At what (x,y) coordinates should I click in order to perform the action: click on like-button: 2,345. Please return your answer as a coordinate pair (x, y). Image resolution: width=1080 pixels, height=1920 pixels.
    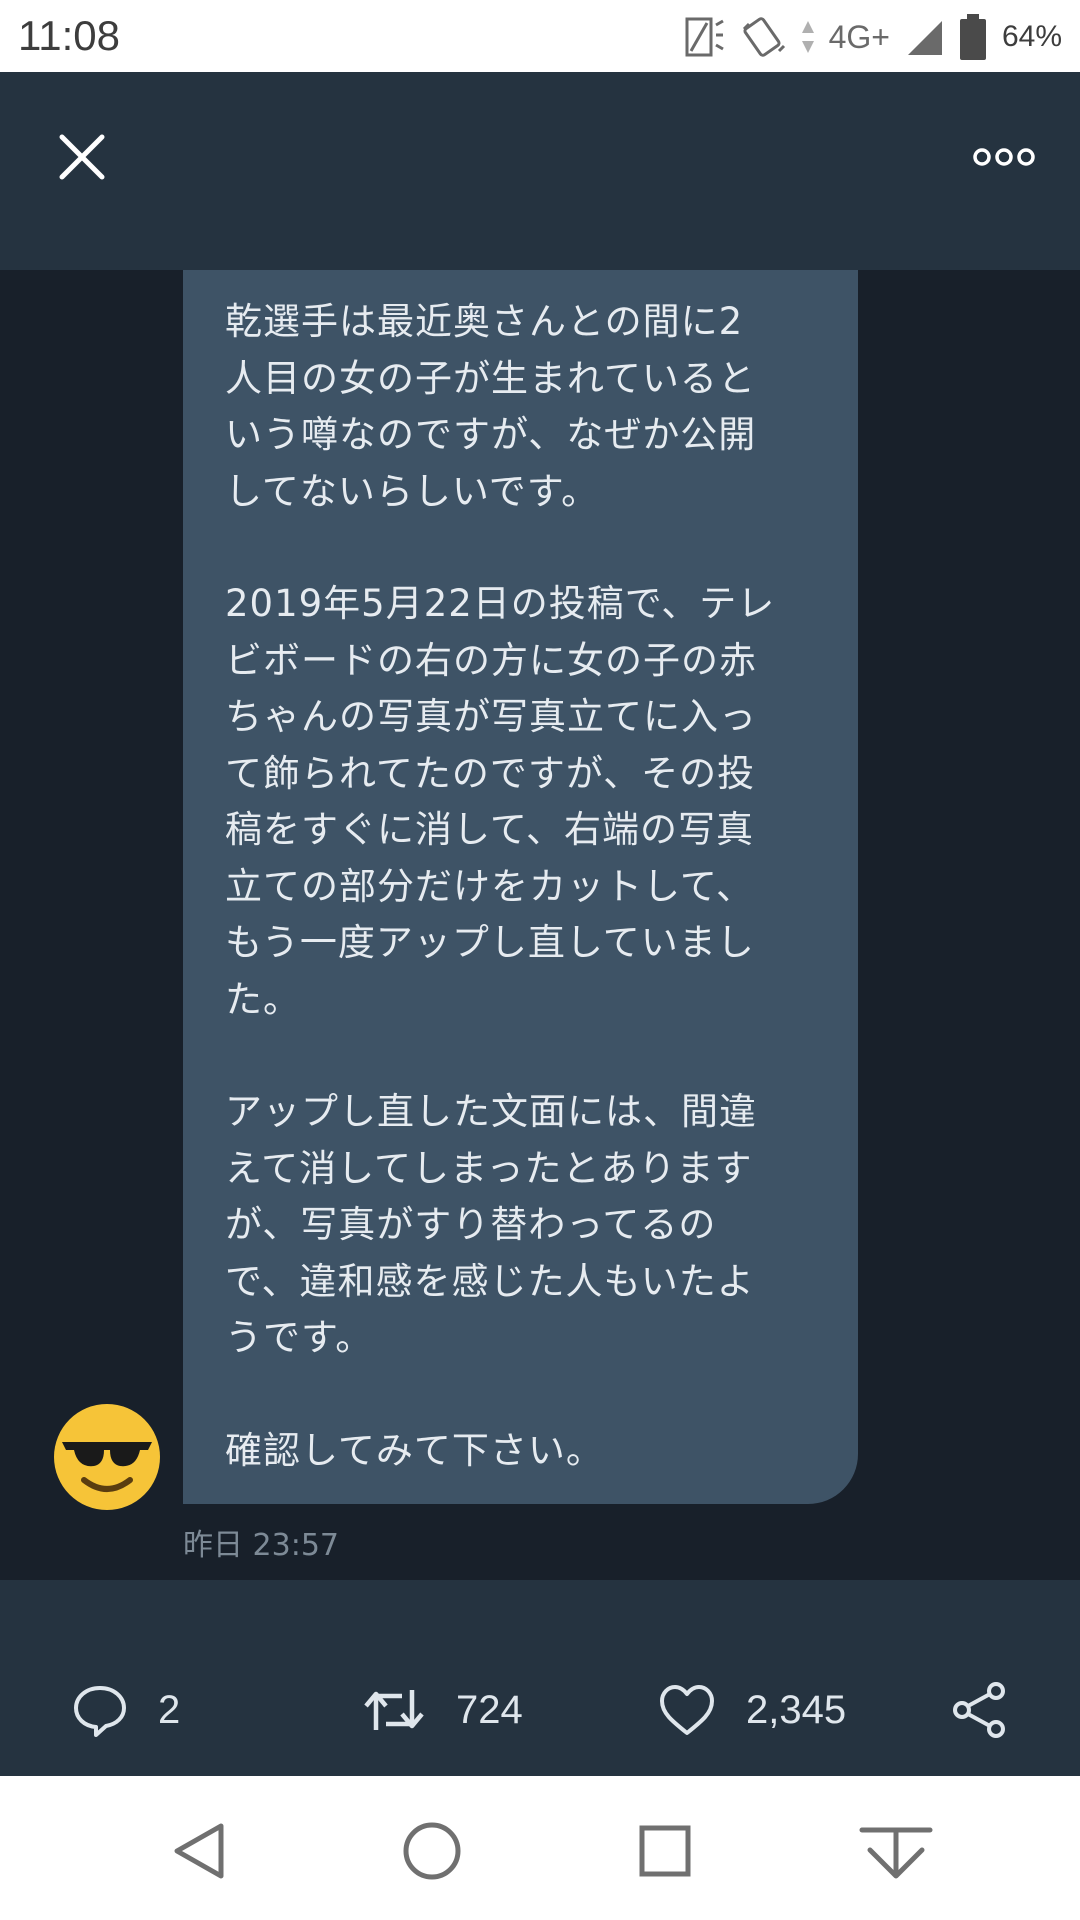
    Looking at the image, I should click on (752, 1710).